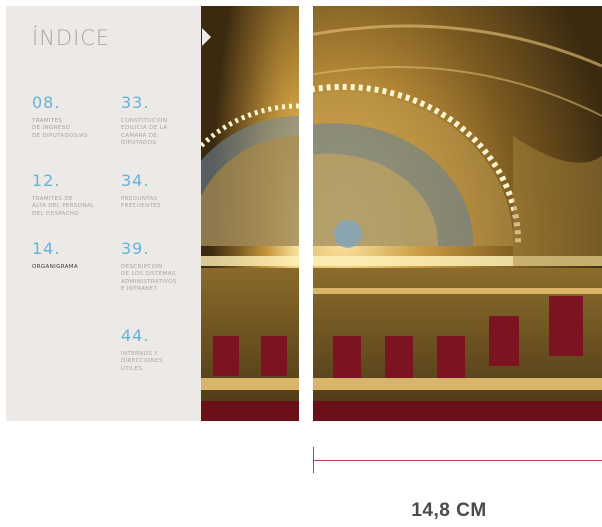 The width and height of the screenshot is (602, 527). What do you see at coordinates (135, 180) in the screenshot?
I see `page-number: 34.` at bounding box center [135, 180].